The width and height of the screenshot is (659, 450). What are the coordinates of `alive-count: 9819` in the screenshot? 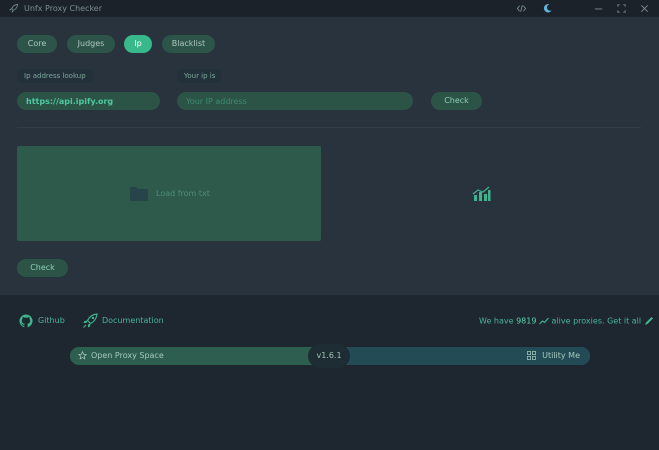 It's located at (526, 321).